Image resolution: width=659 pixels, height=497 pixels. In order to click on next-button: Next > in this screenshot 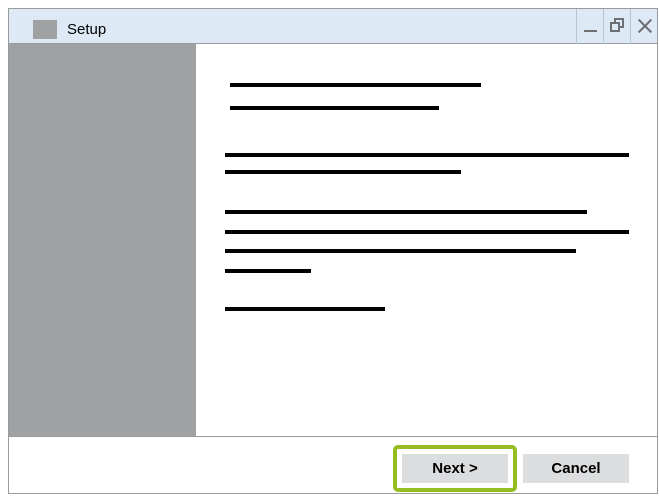, I will do `click(455, 468)`.